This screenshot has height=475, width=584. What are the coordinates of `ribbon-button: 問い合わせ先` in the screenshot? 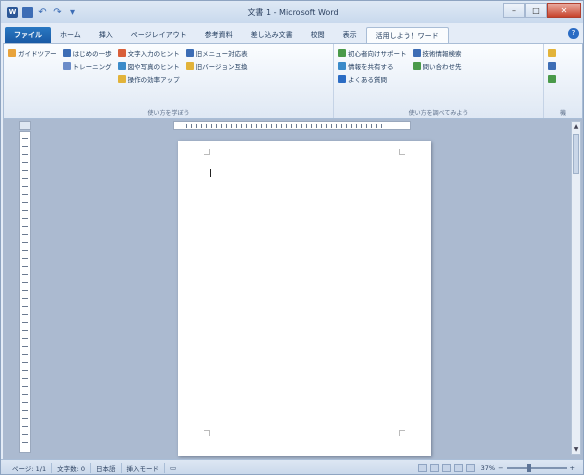 It's located at (437, 65).